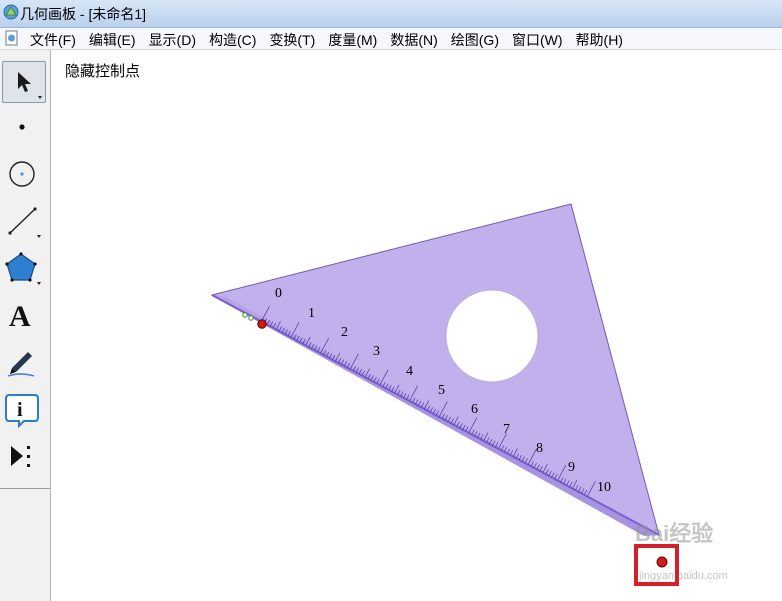 This screenshot has width=782, height=601. Describe the element at coordinates (232, 40) in the screenshot. I see `menu-construct: 构造(C)` at that location.